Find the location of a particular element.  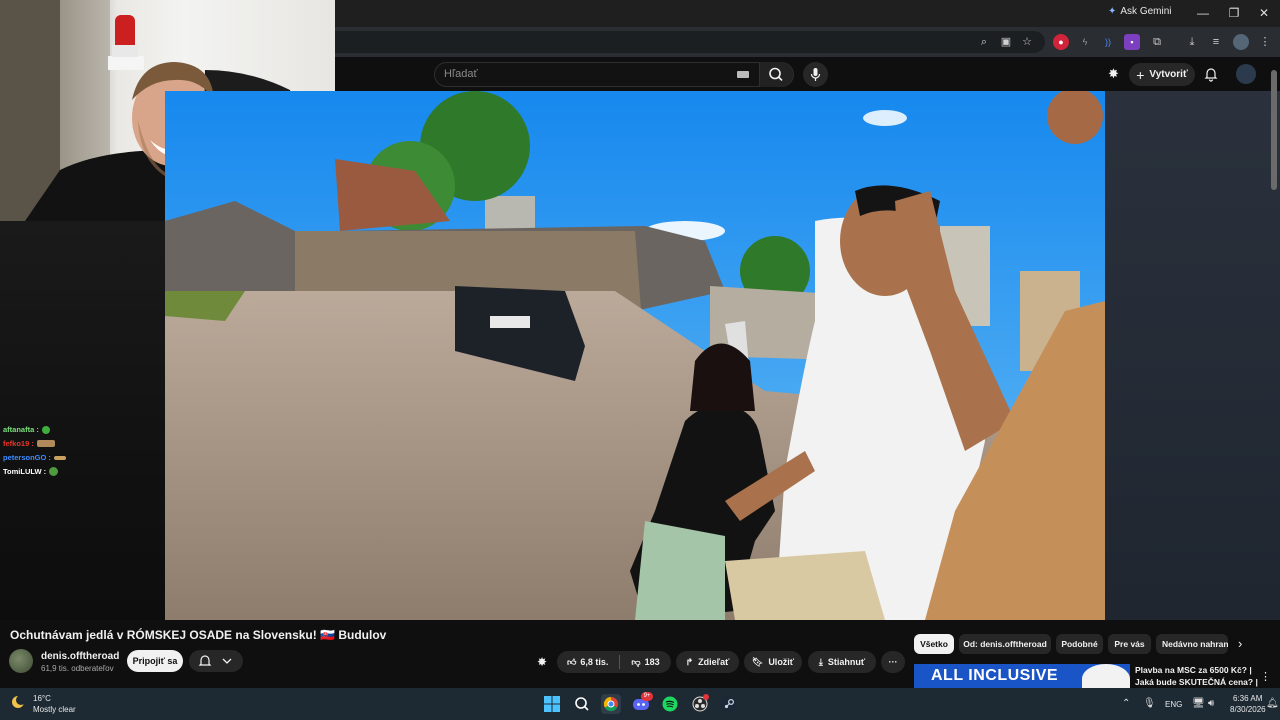

bookmark-star-icon: ☆ is located at coordinates (1027, 42).